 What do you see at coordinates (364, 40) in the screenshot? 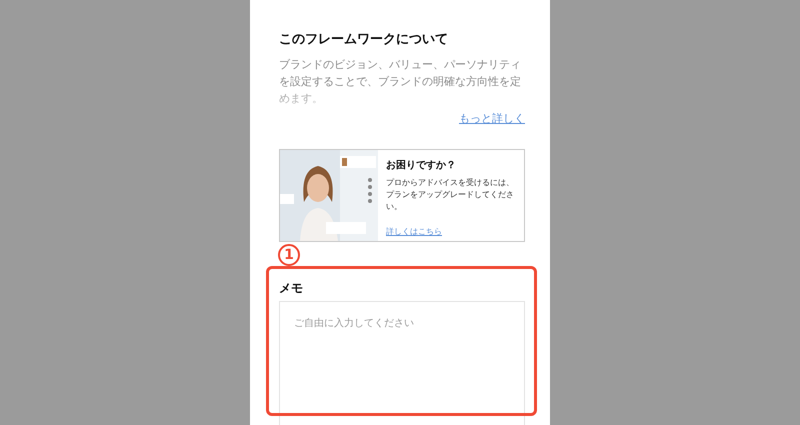
I see `section-title: このフレームワークについて` at bounding box center [364, 40].